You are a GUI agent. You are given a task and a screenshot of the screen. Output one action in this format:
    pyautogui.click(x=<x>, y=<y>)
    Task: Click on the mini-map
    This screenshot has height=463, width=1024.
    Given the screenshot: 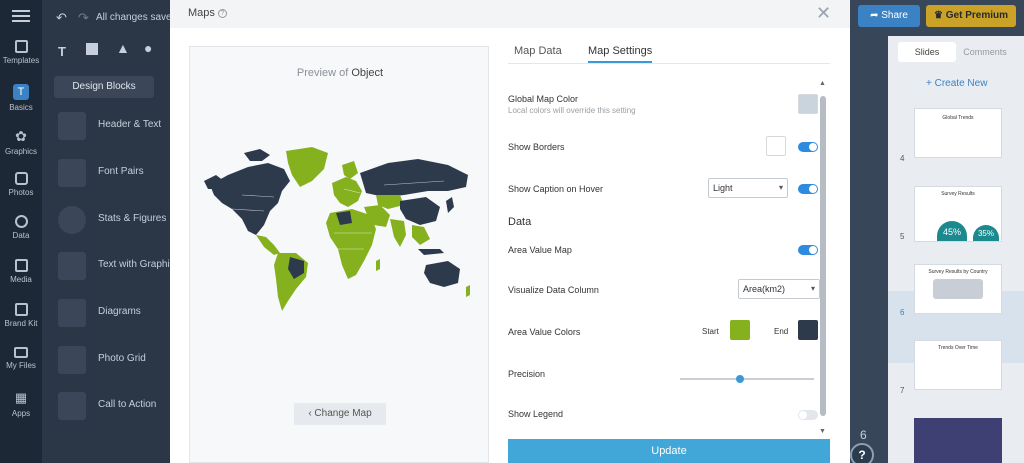 What is the action you would take?
    pyautogui.click(x=958, y=289)
    